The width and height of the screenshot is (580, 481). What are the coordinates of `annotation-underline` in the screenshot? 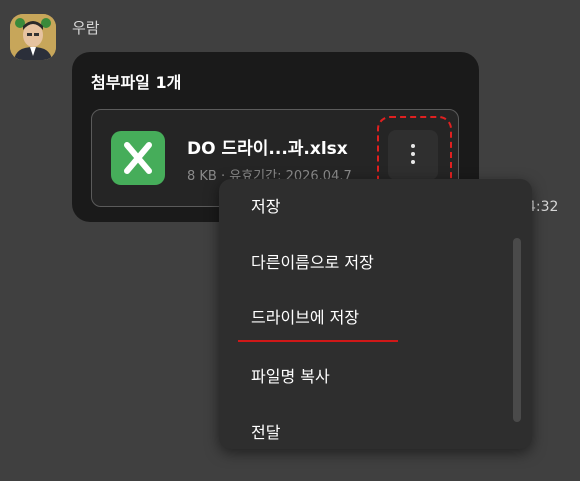 It's located at (318, 341).